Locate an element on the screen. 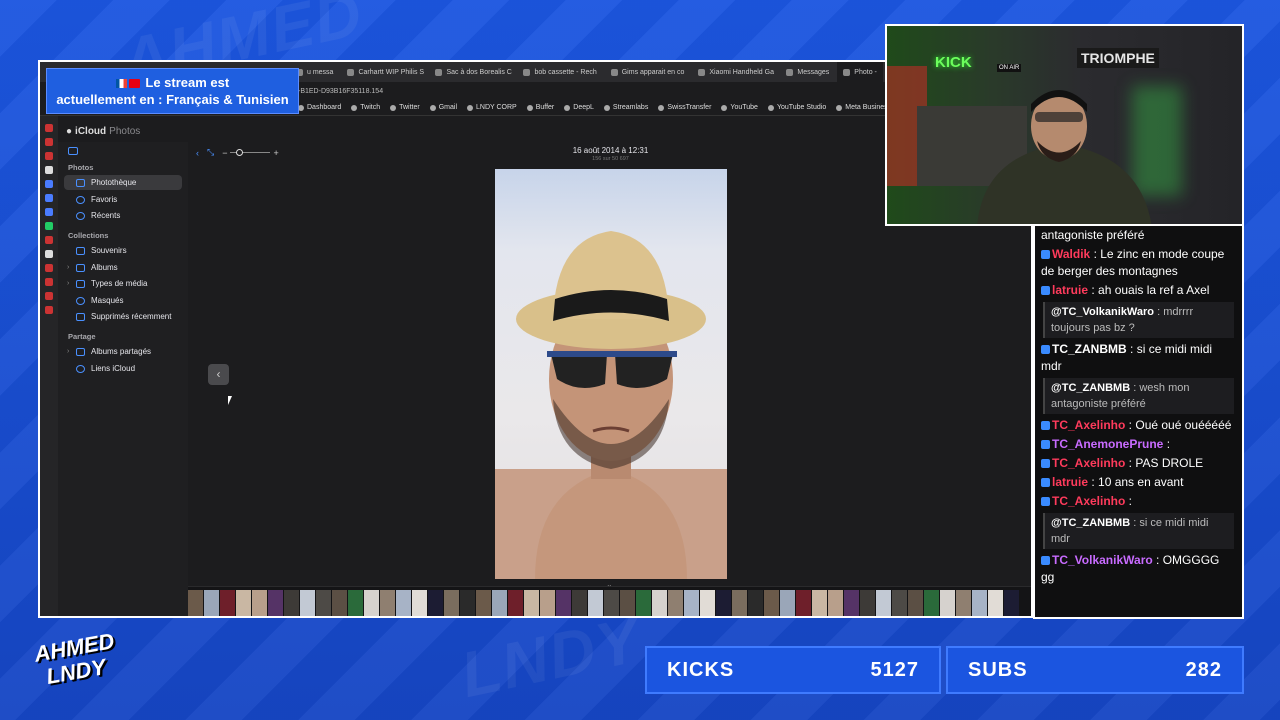 This screenshot has width=1280, height=720. chat-username: TC_AnemonePrune is located at coordinates (1107, 444).